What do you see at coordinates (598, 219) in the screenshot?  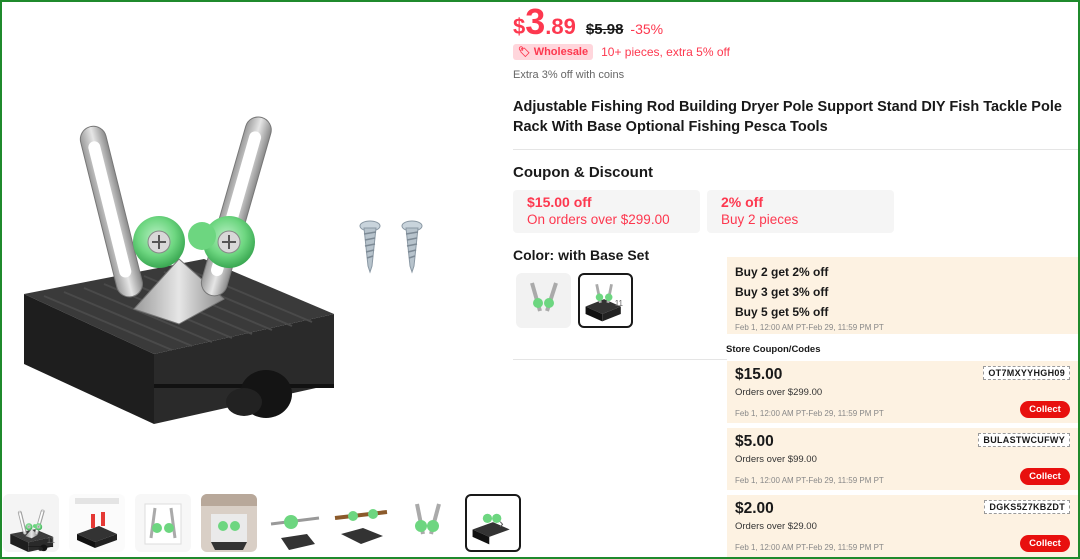 I see `coupon-condition: On orders over $299.00` at bounding box center [598, 219].